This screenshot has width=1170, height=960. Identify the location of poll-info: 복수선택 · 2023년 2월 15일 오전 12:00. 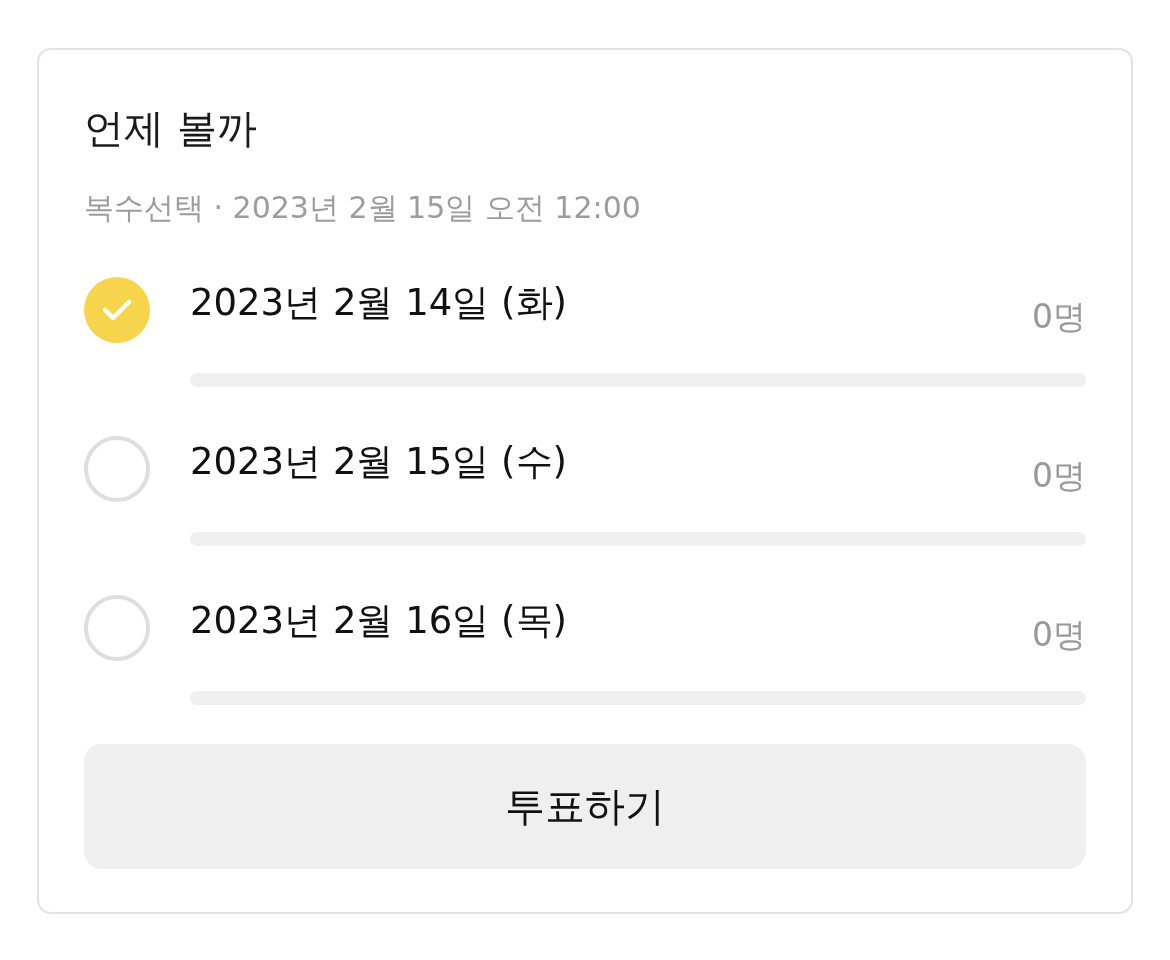
(363, 208).